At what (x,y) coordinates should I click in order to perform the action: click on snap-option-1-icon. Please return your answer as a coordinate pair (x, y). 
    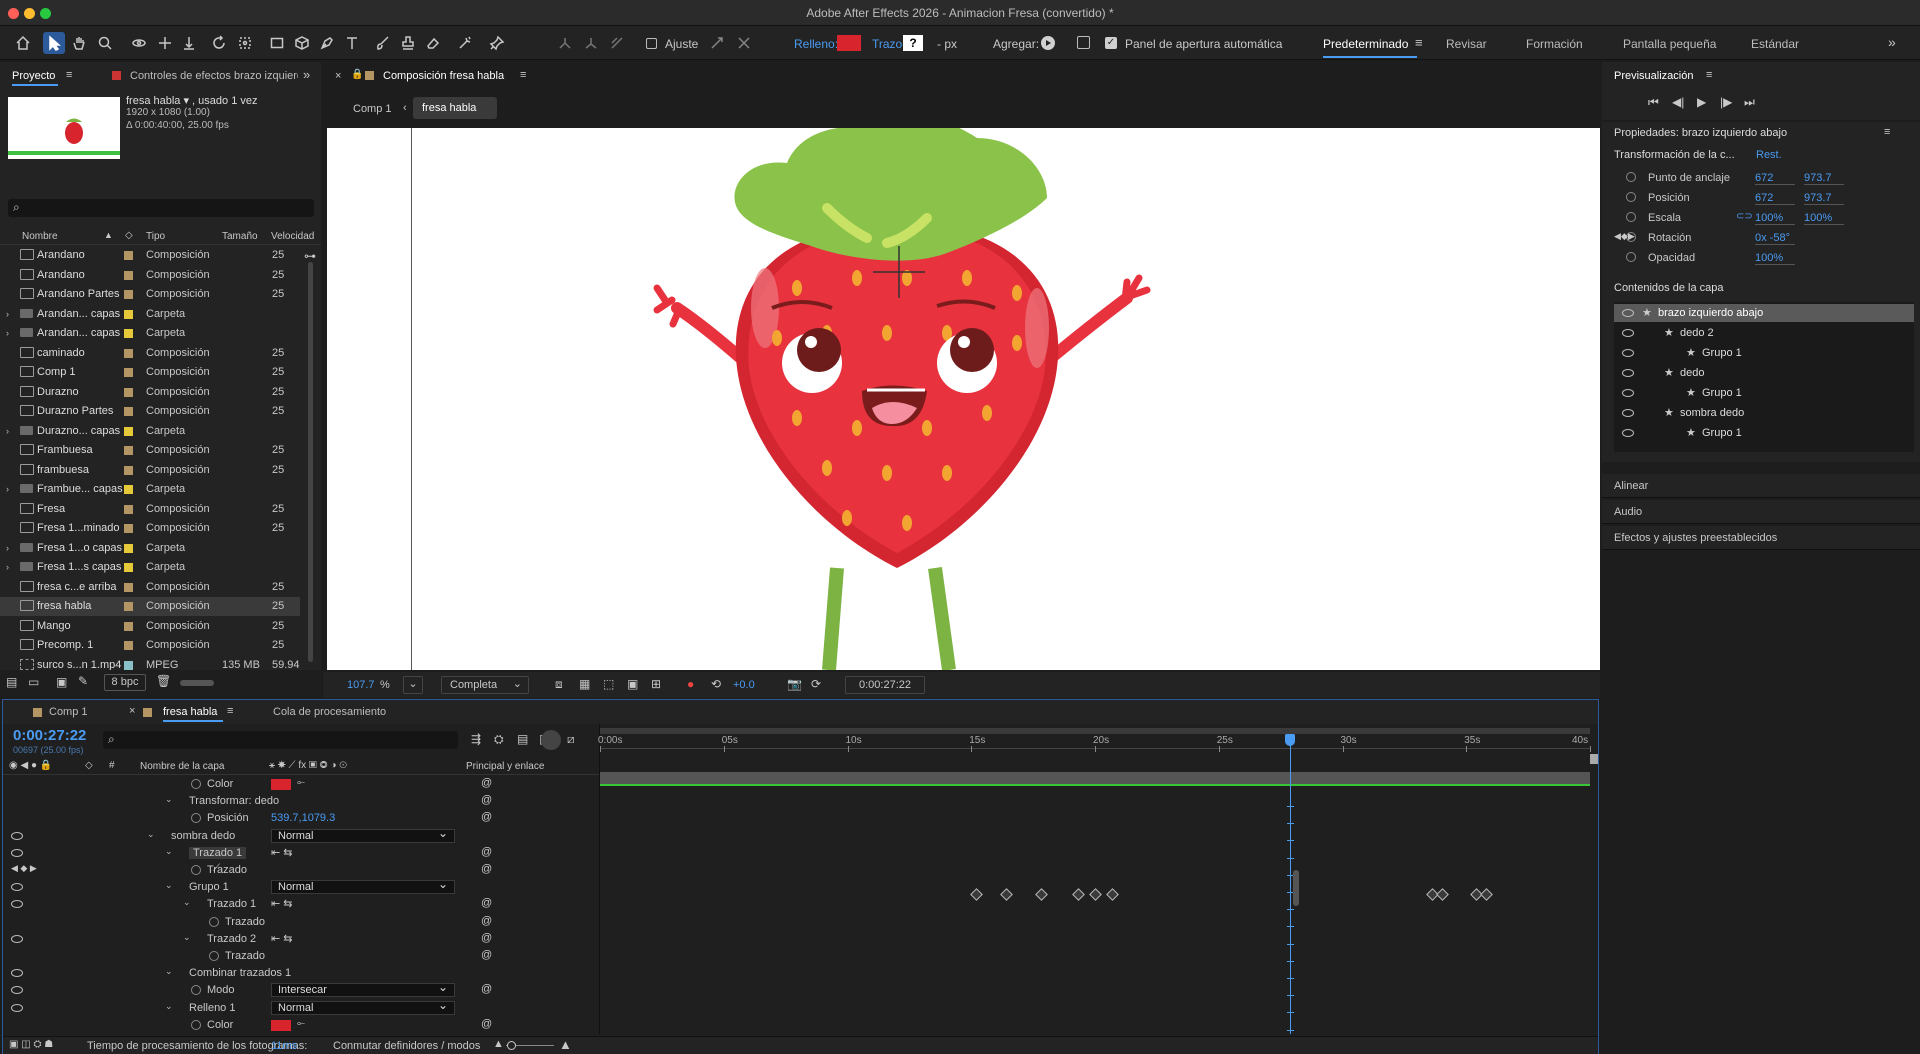
    Looking at the image, I should click on (565, 43).